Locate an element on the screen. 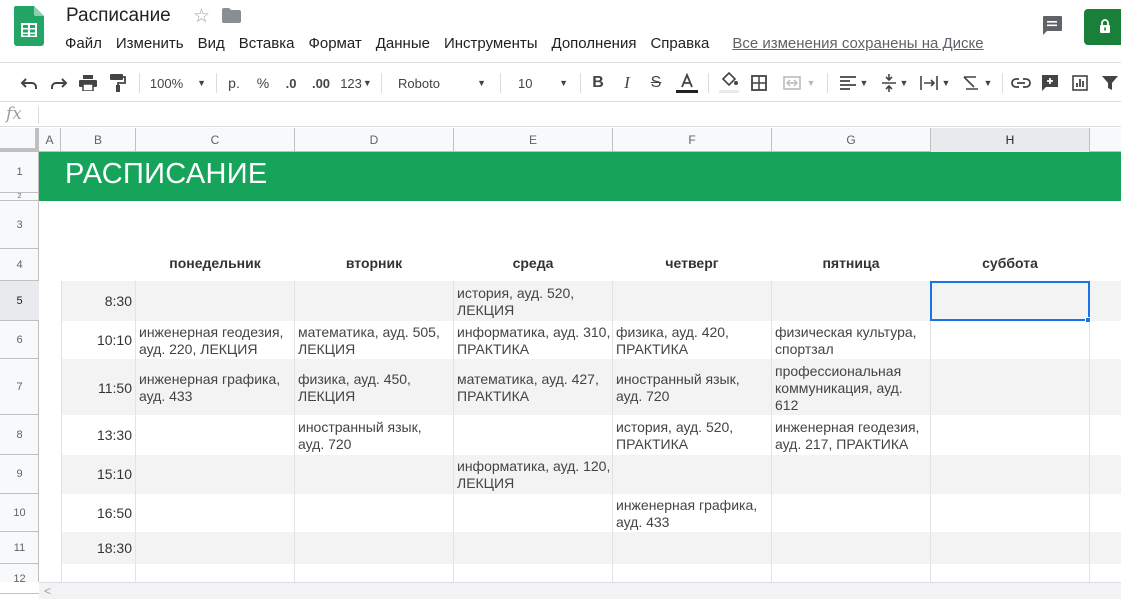  filter-button is located at coordinates (1109, 83).